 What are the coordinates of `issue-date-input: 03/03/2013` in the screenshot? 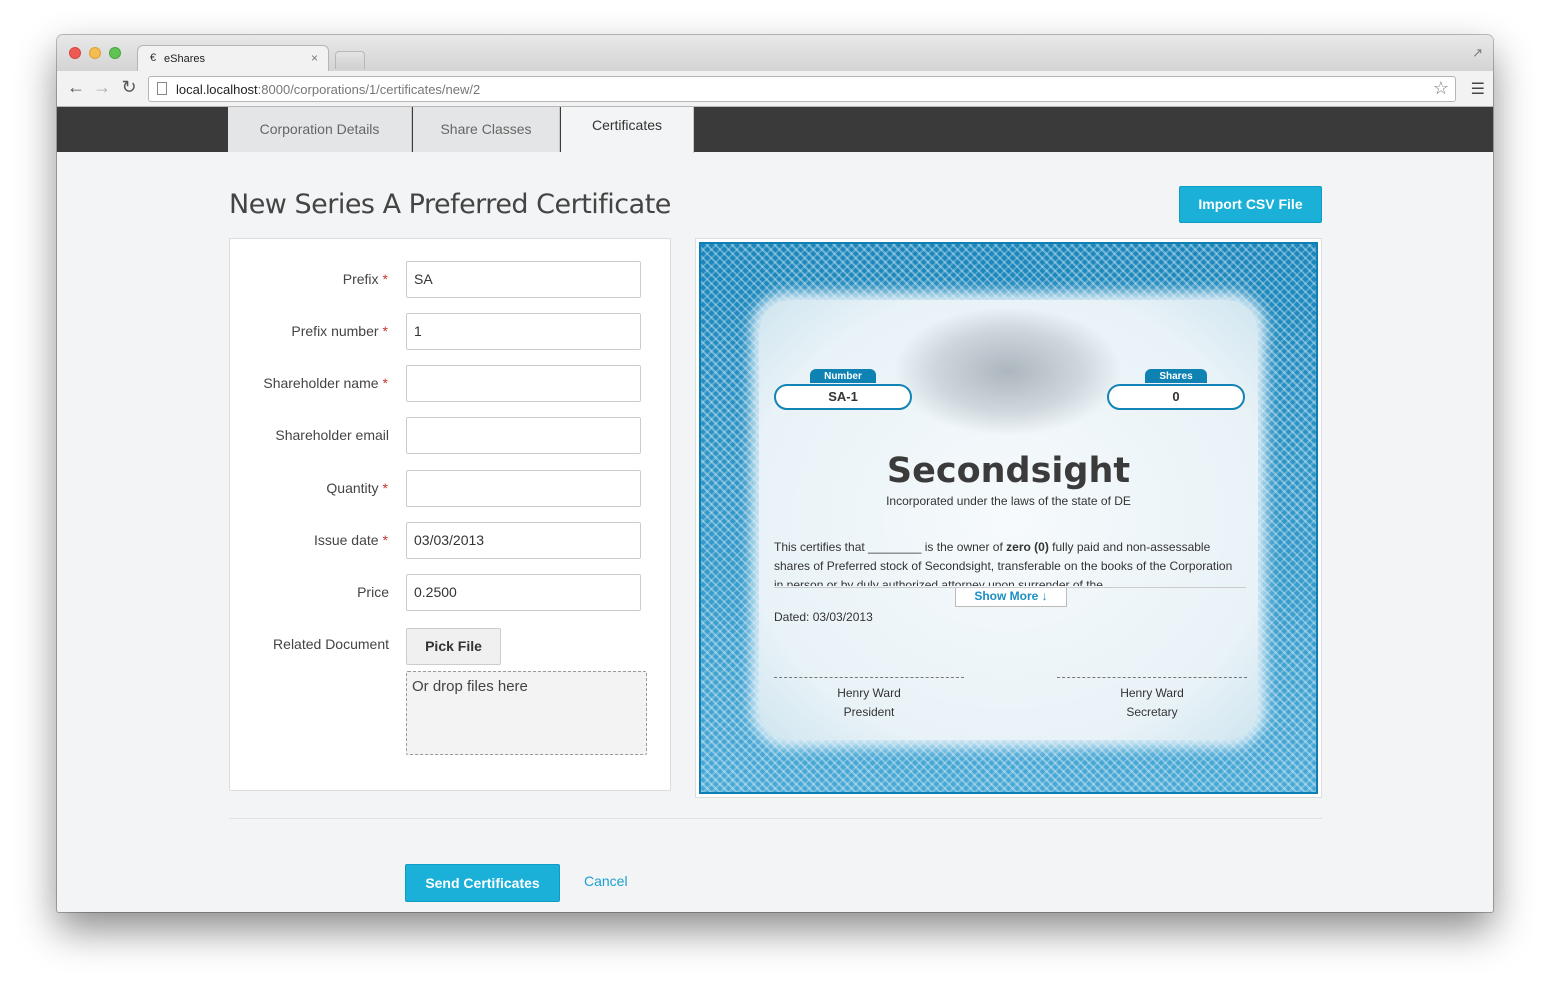 It's located at (523, 540).